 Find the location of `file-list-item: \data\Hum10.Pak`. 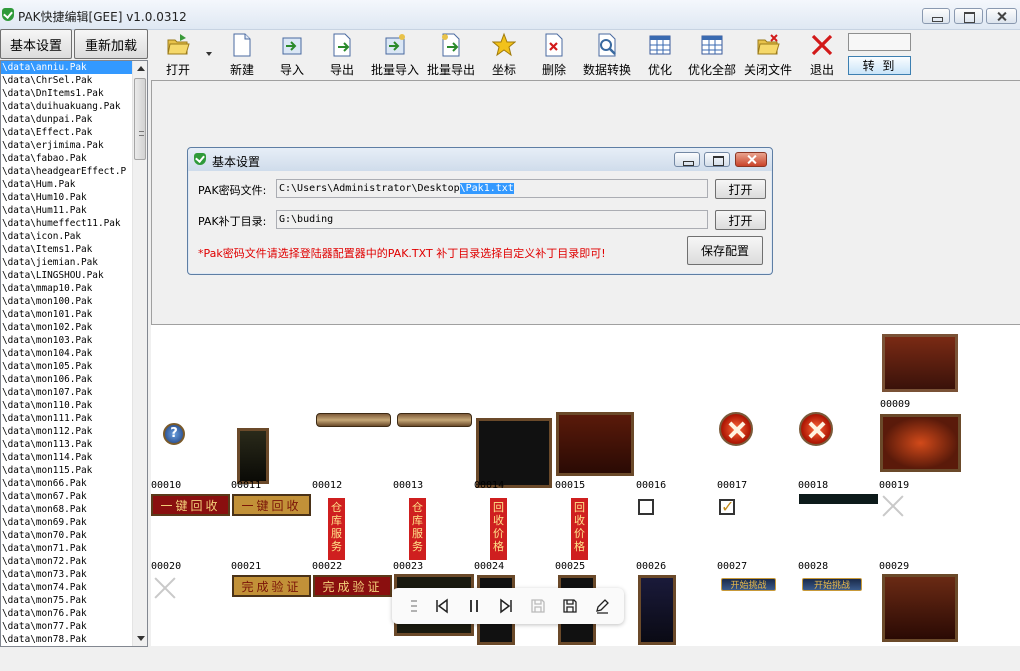

file-list-item: \data\Hum10.Pak is located at coordinates (67, 197).